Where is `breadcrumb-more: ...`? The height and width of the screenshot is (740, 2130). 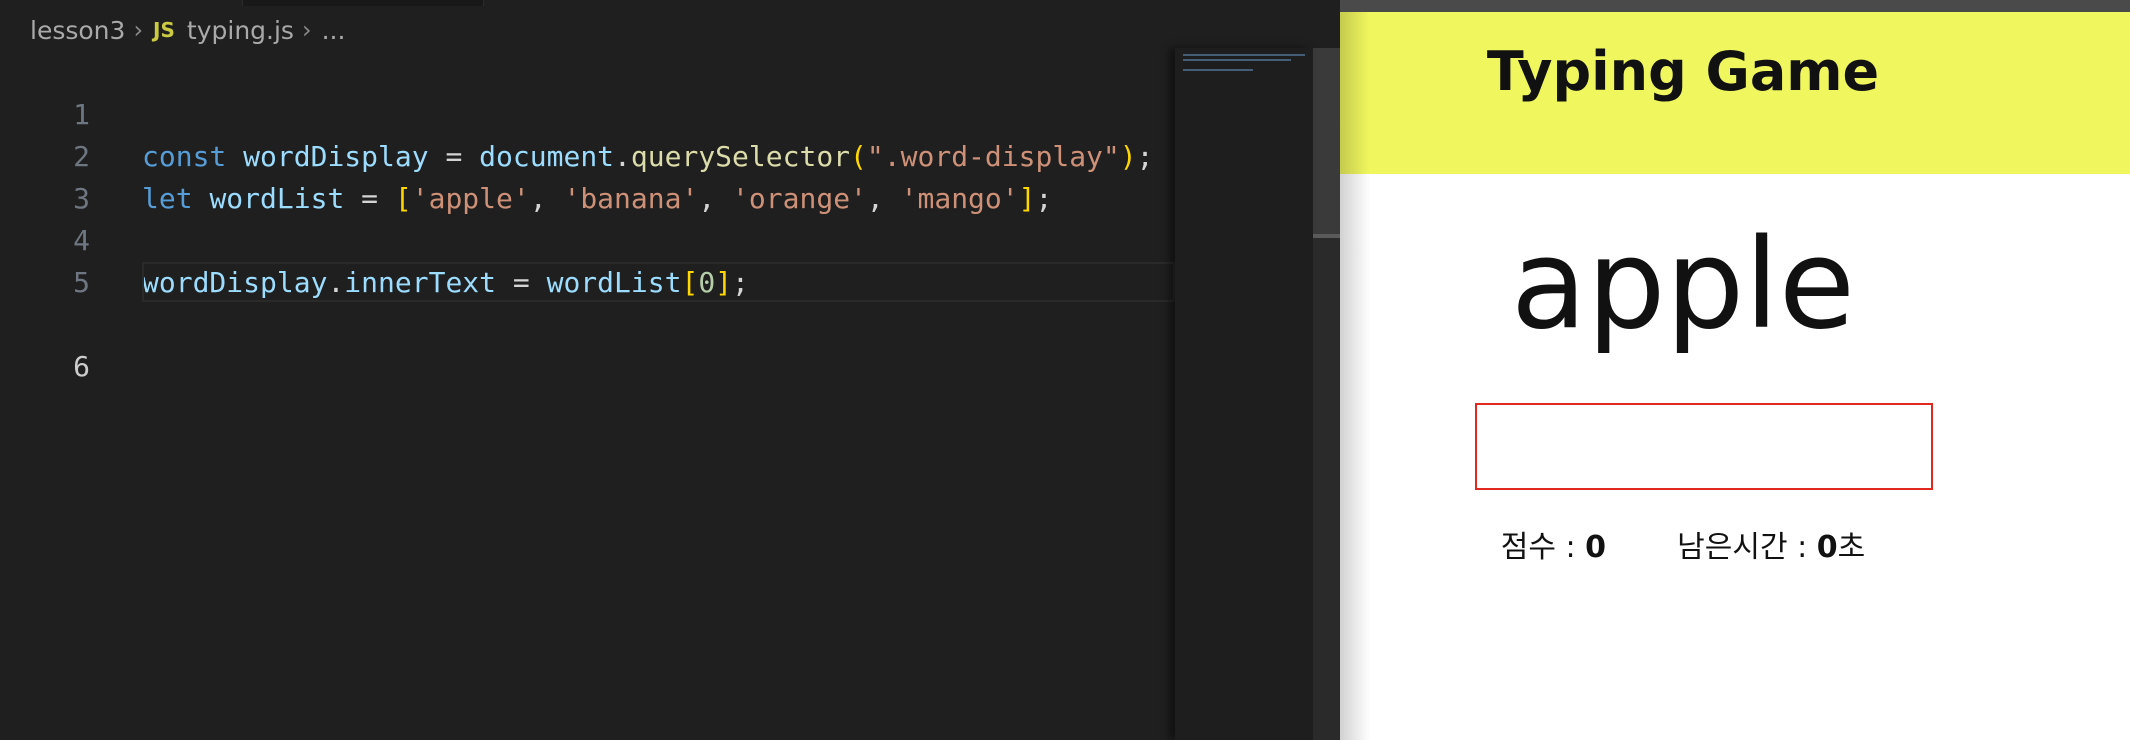
breadcrumb-more: ... is located at coordinates (334, 30).